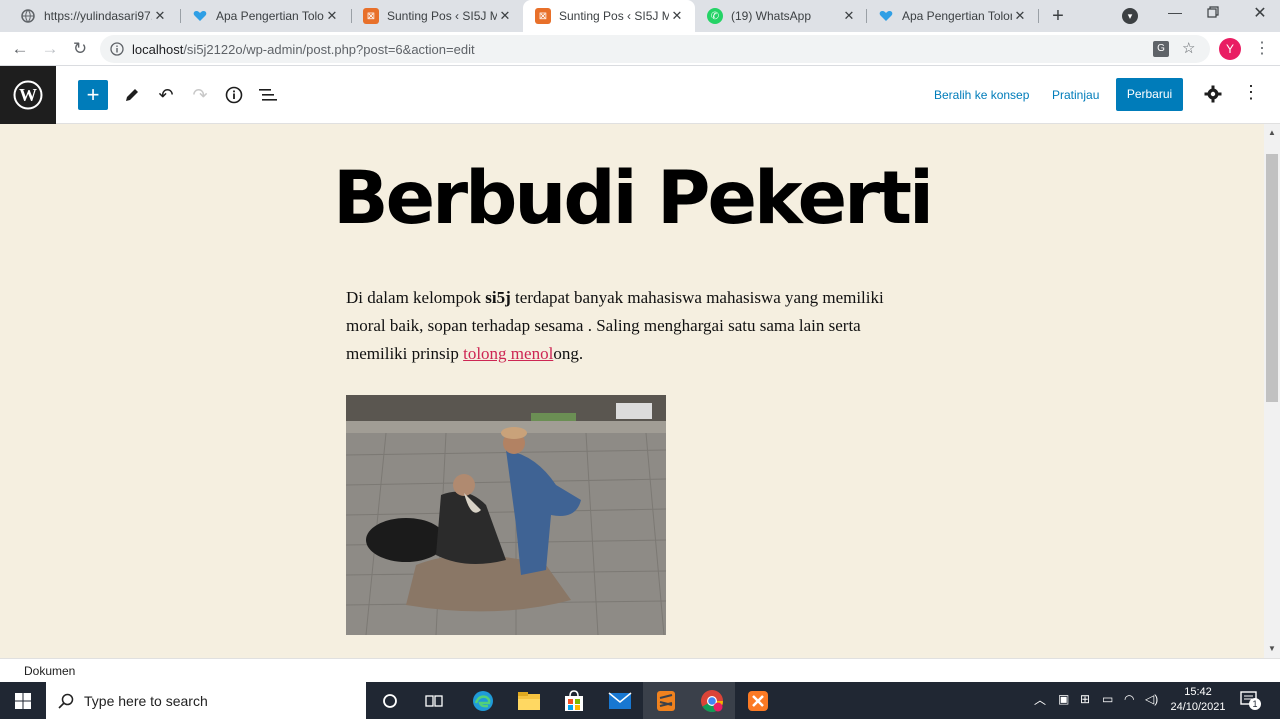 The image size is (1280, 719). What do you see at coordinates (1107, 699) in the screenshot?
I see `battery-icon: ▭` at bounding box center [1107, 699].